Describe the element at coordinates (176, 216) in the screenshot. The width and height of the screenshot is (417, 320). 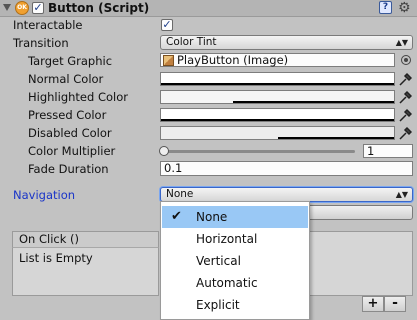
I see `checkmark-icon: ✔` at that location.